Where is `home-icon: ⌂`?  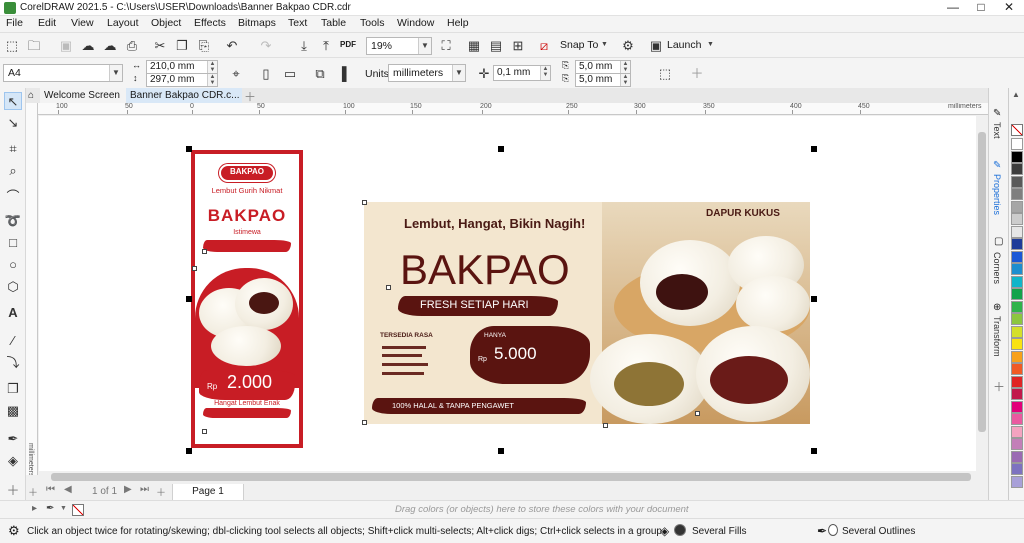
home-icon: ⌂ is located at coordinates (31, 95).